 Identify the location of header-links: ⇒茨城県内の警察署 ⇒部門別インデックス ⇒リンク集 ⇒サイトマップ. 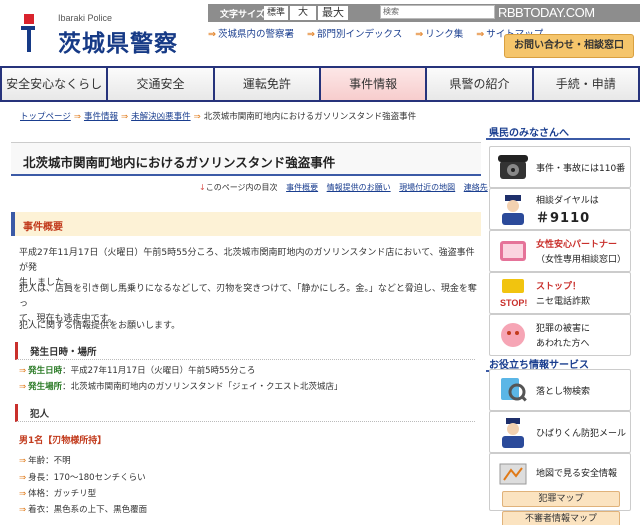
(380, 33).